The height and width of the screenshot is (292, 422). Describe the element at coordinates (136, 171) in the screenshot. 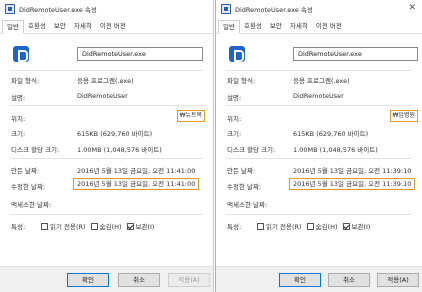

I see `created-value: 2016년 5월 13일 금요일, 오전 11:41:00` at that location.